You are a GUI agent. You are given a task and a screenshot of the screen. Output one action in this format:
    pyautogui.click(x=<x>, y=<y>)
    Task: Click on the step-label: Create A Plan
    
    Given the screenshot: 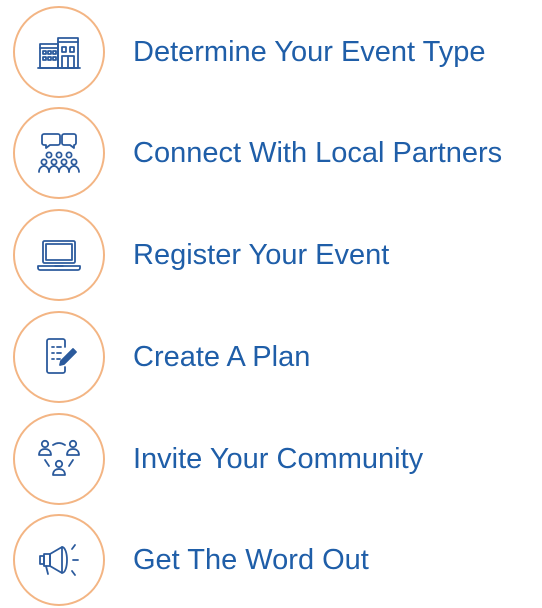 What is the action you would take?
    pyautogui.click(x=222, y=356)
    